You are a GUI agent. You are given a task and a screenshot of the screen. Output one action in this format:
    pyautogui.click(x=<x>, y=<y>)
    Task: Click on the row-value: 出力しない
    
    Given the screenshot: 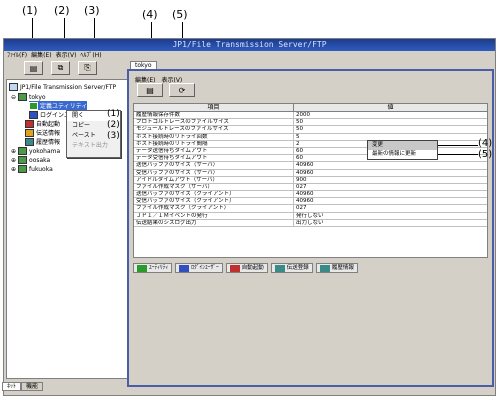 What is the action you would take?
    pyautogui.click(x=310, y=222)
    